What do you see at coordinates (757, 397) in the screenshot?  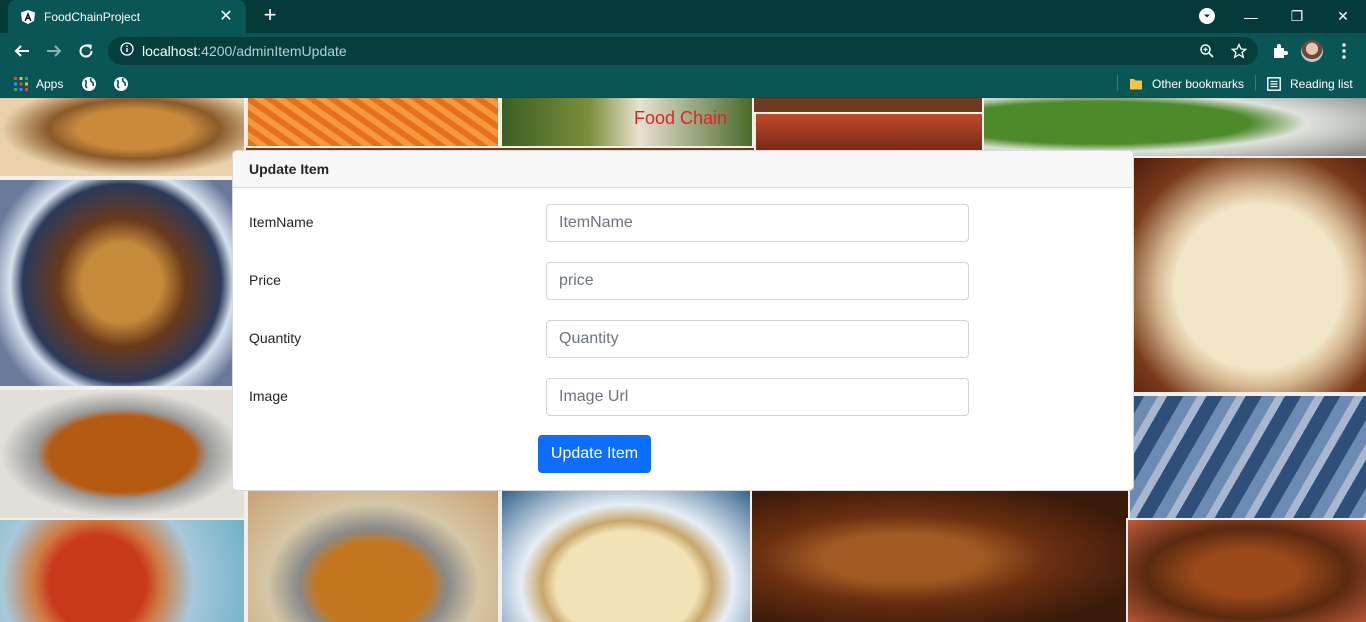 I see `image-url-input` at bounding box center [757, 397].